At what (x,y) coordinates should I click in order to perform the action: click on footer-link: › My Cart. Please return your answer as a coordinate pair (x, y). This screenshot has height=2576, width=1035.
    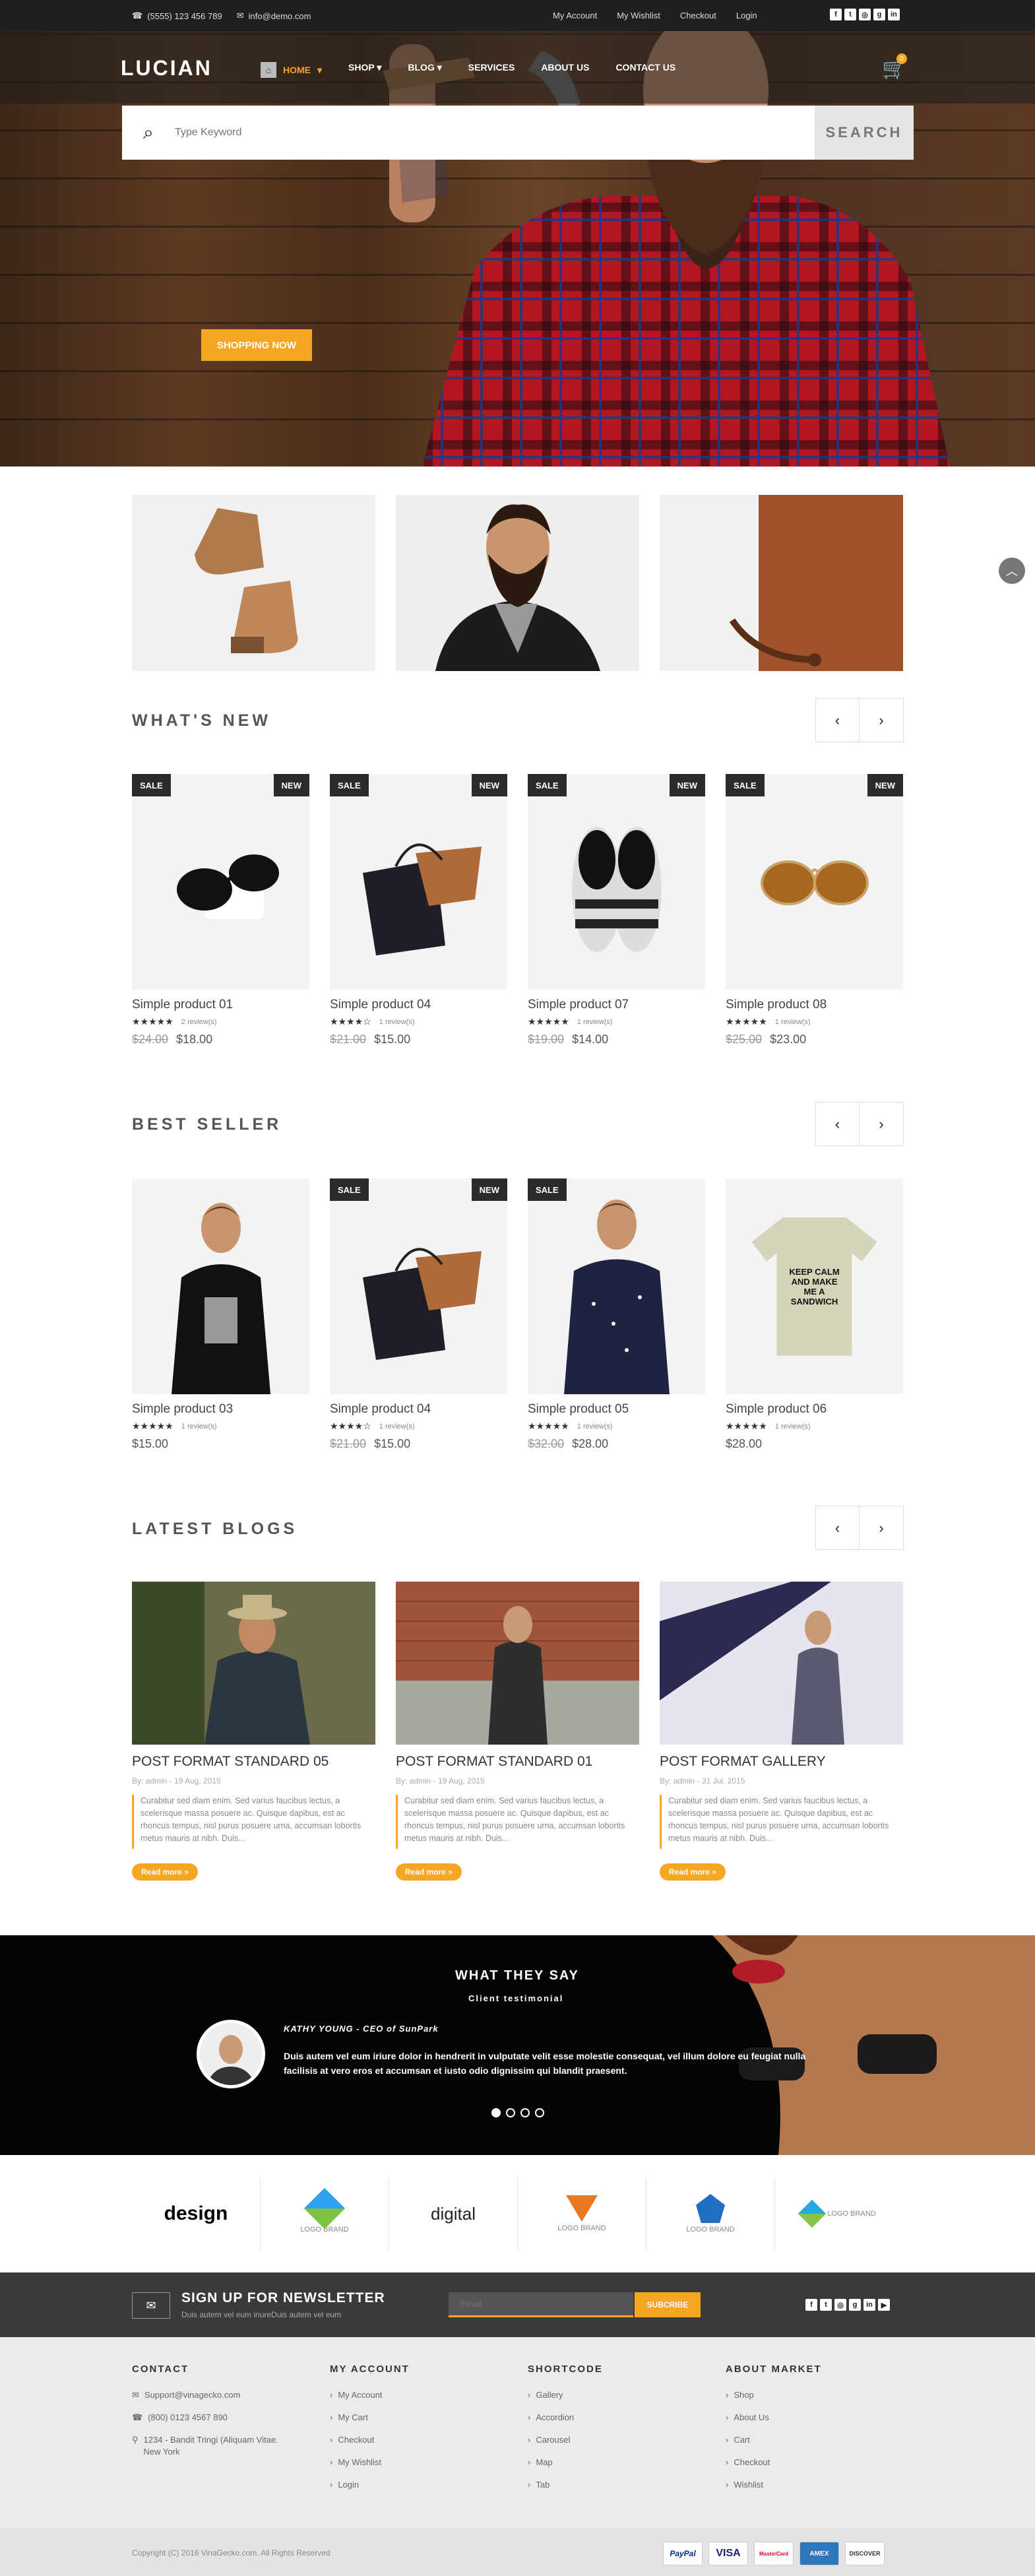
    Looking at the image, I should click on (422, 2418).